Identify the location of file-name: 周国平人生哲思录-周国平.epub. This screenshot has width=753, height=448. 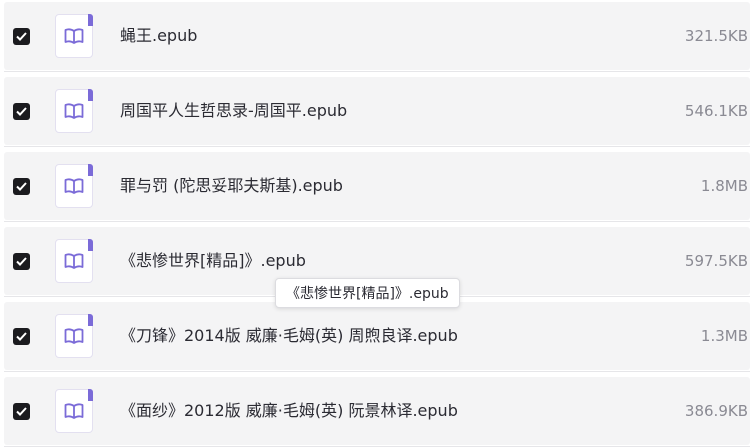
(234, 110).